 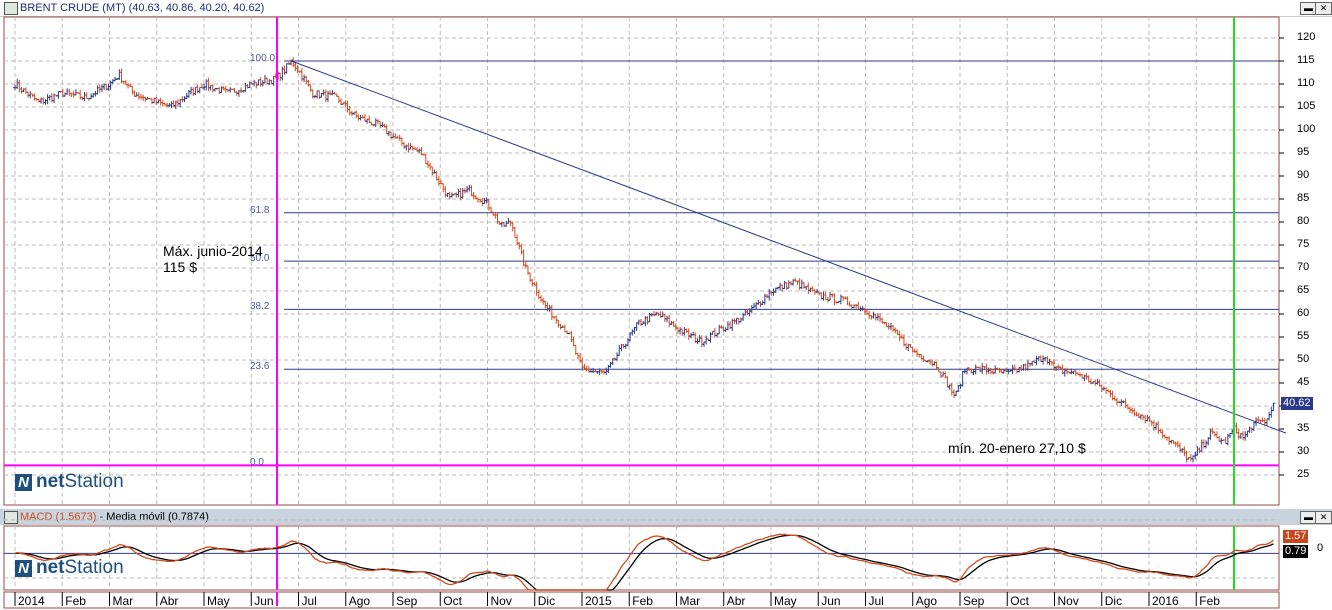 I want to click on fib-label: 100.0, so click(x=263, y=58).